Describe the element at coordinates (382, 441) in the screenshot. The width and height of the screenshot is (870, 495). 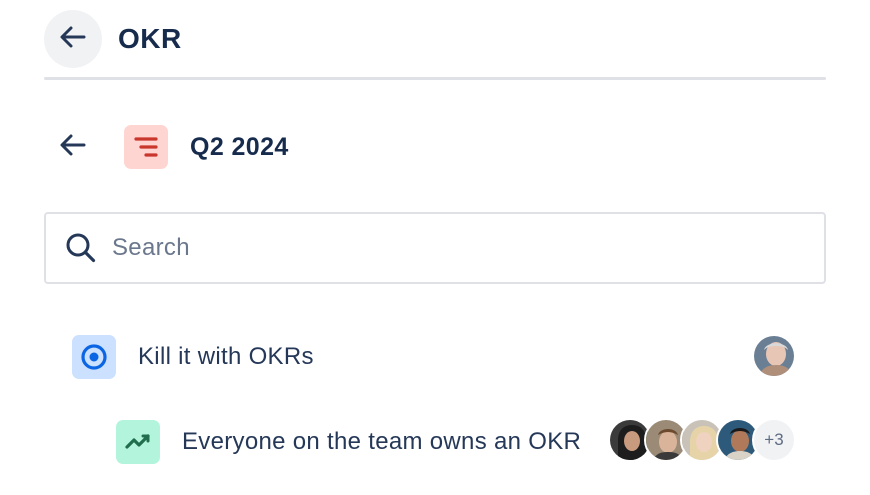
I see `key-result-label: Everyone on the team owns an OKR` at that location.